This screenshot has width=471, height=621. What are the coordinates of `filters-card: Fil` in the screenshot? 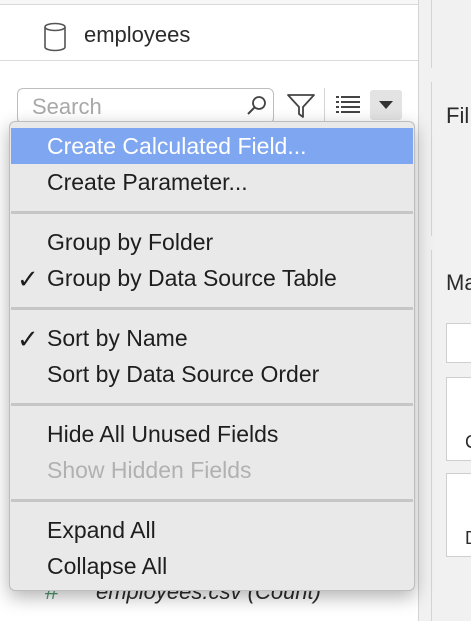 It's located at (450, 159).